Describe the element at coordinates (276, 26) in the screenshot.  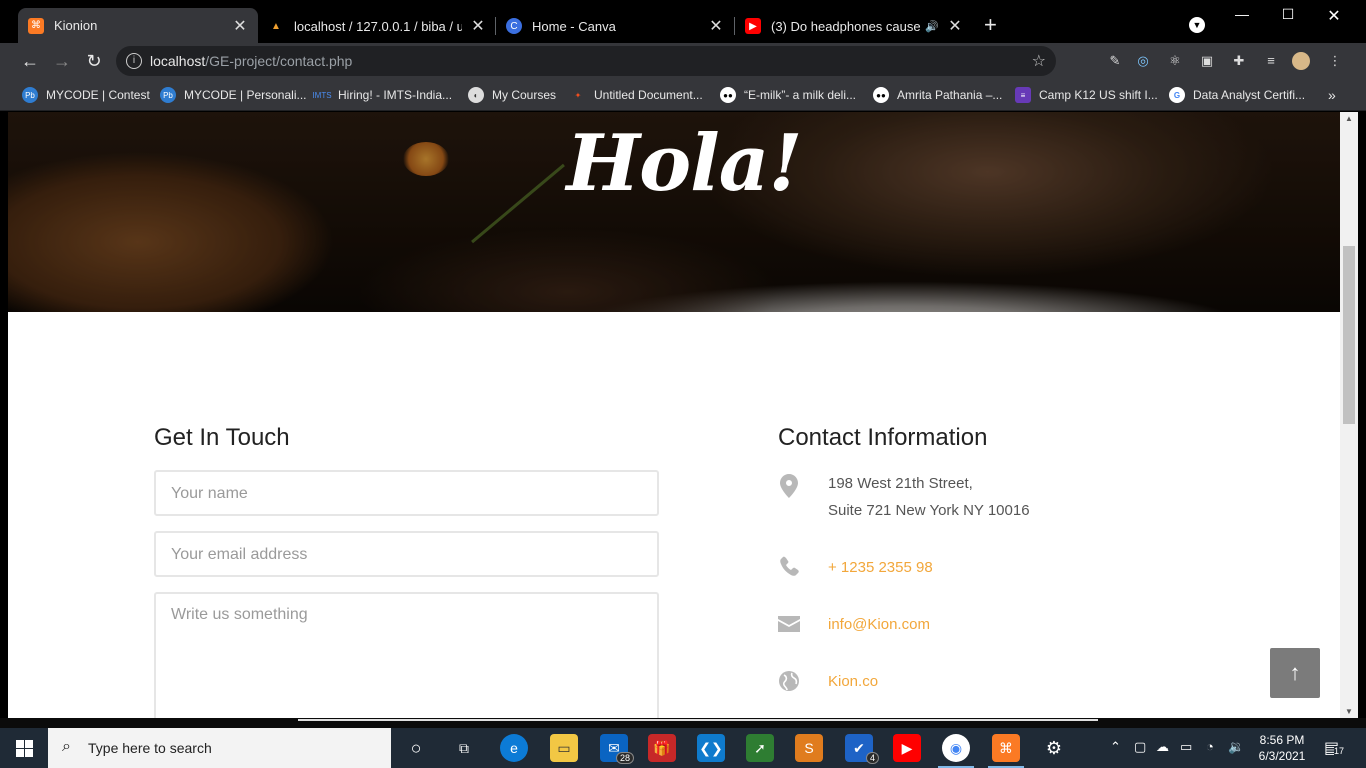
I see `phpmyadmin-icon: ▲` at that location.